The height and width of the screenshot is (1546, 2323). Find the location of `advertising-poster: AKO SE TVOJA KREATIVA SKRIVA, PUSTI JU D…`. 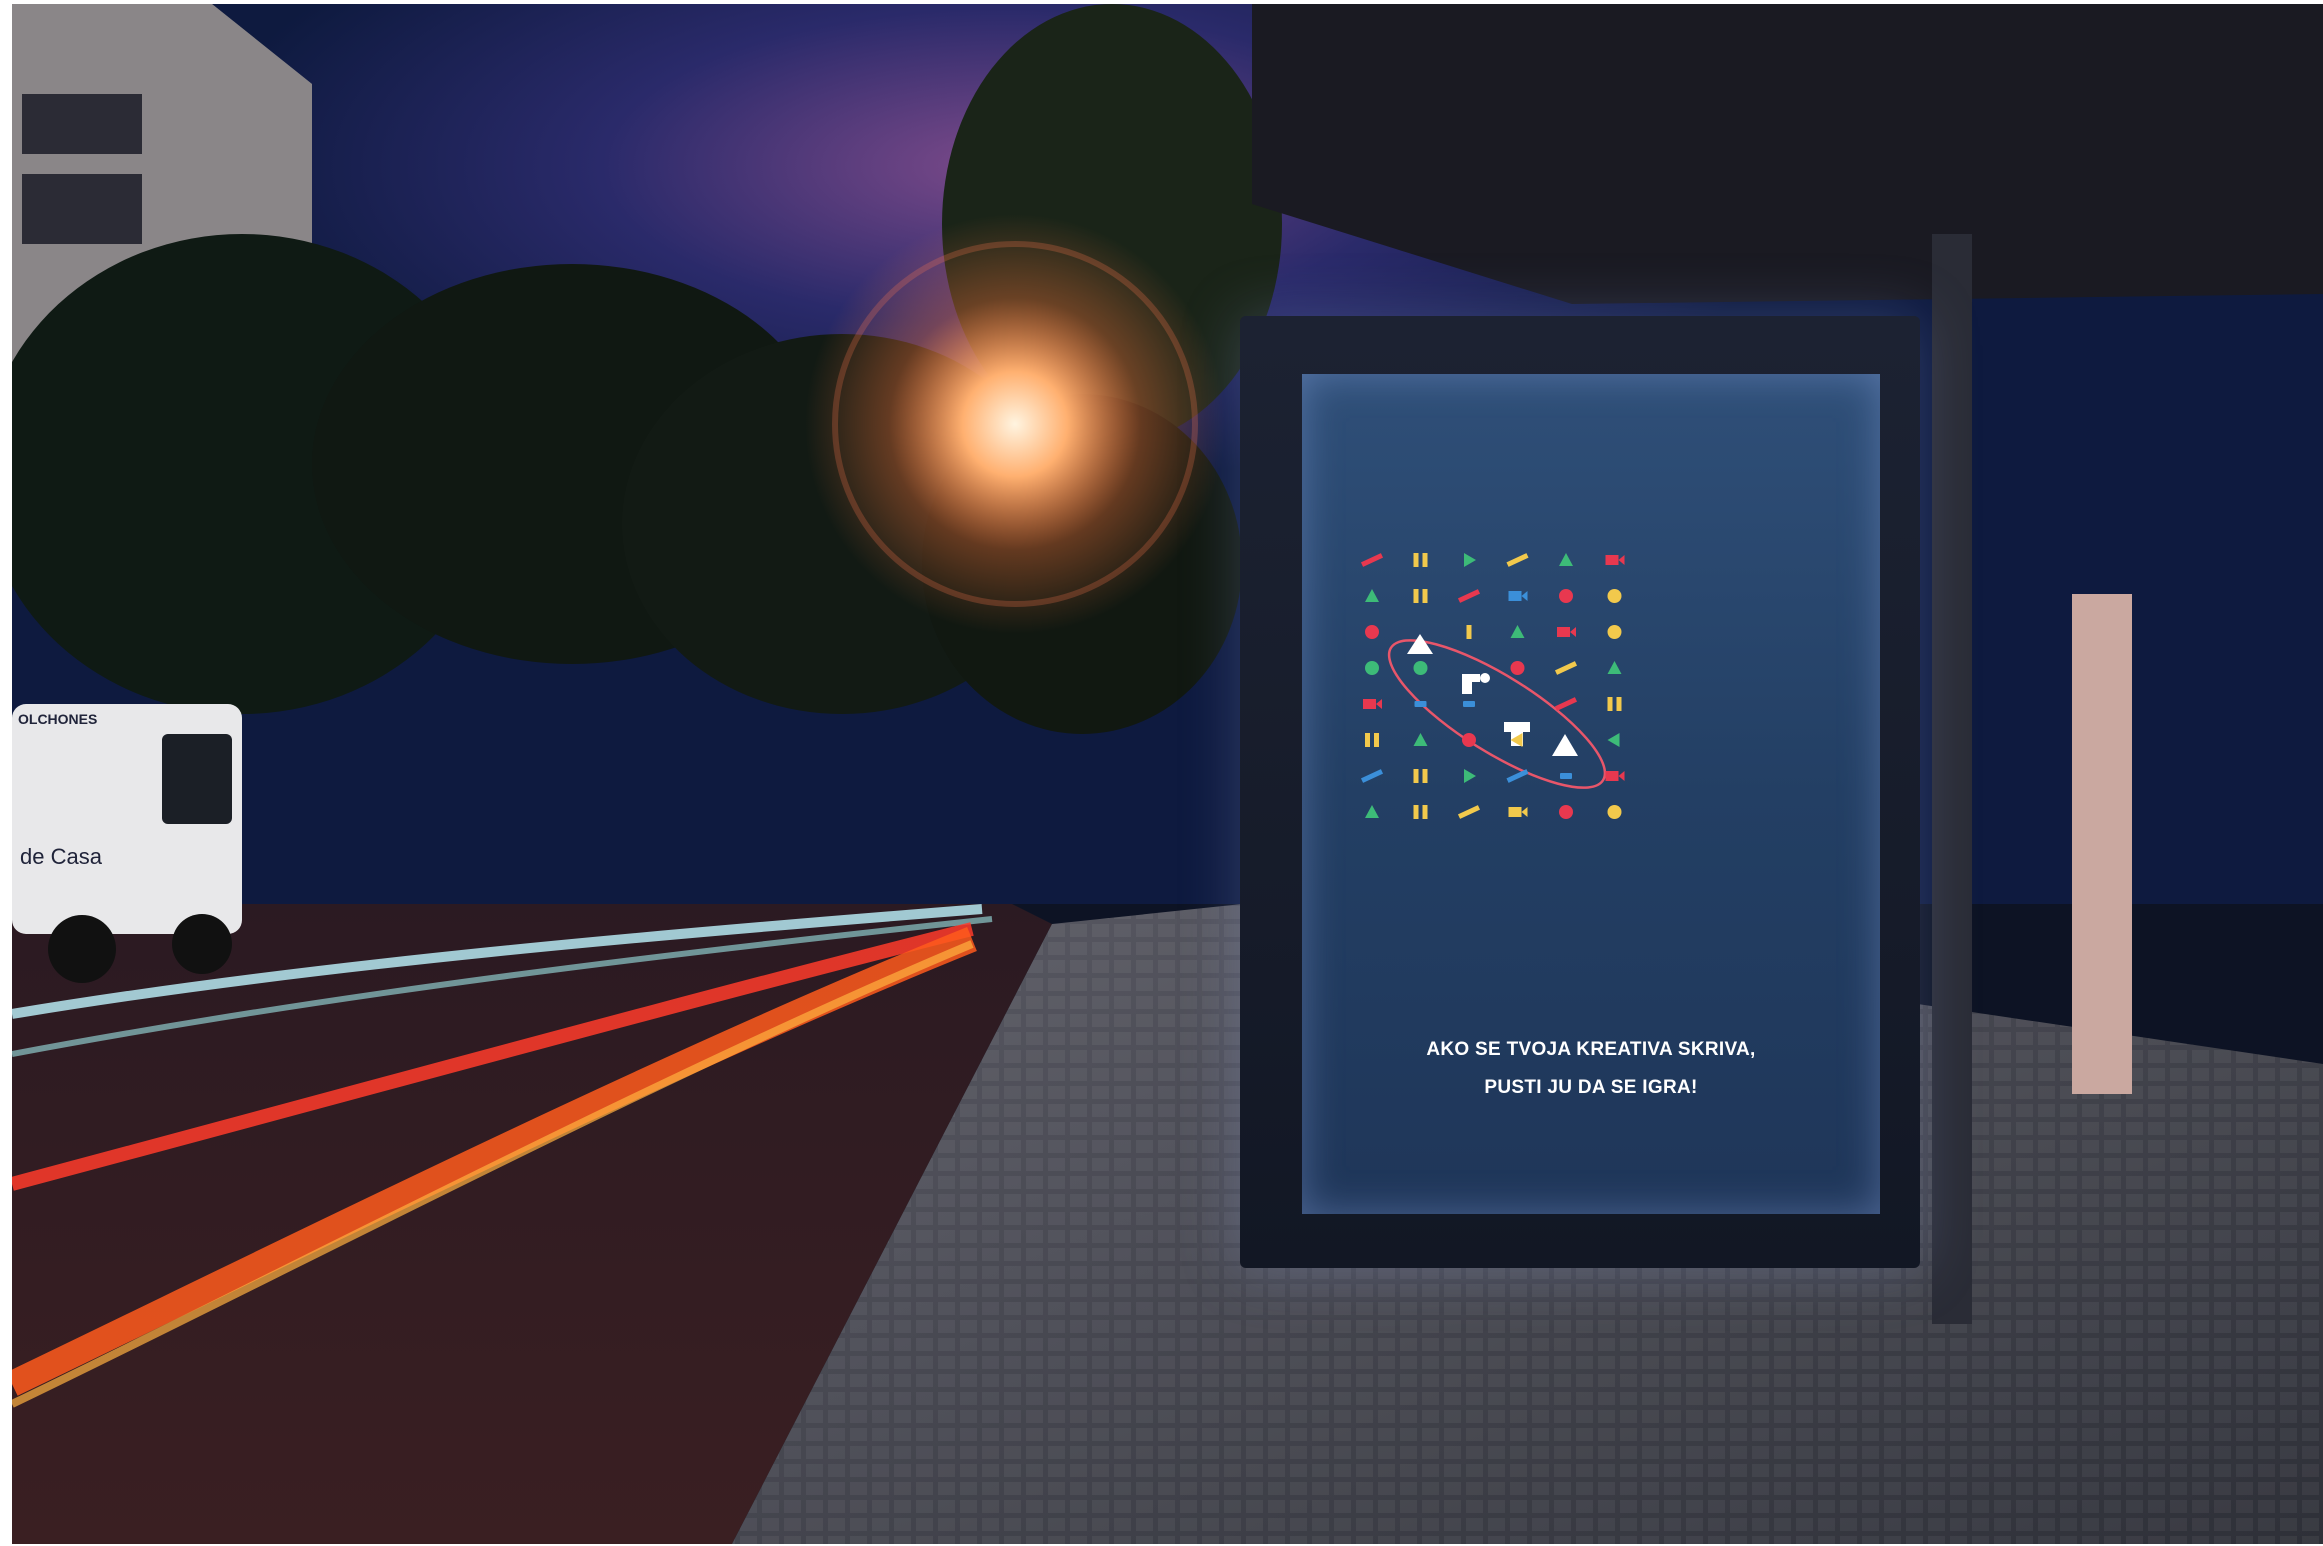

advertising-poster: AKO SE TVOJA KREATIVA SKRIVA, PUSTI JU D… is located at coordinates (1591, 794).